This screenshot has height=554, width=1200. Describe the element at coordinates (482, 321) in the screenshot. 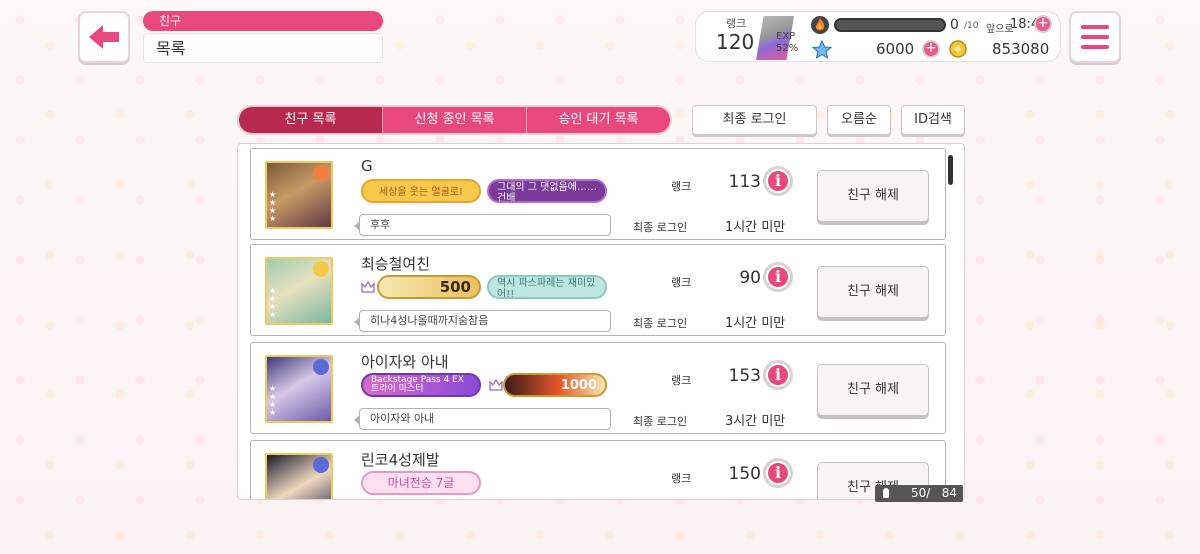

I see `friend-comment: 히나4성나올때까지숨참음` at that location.